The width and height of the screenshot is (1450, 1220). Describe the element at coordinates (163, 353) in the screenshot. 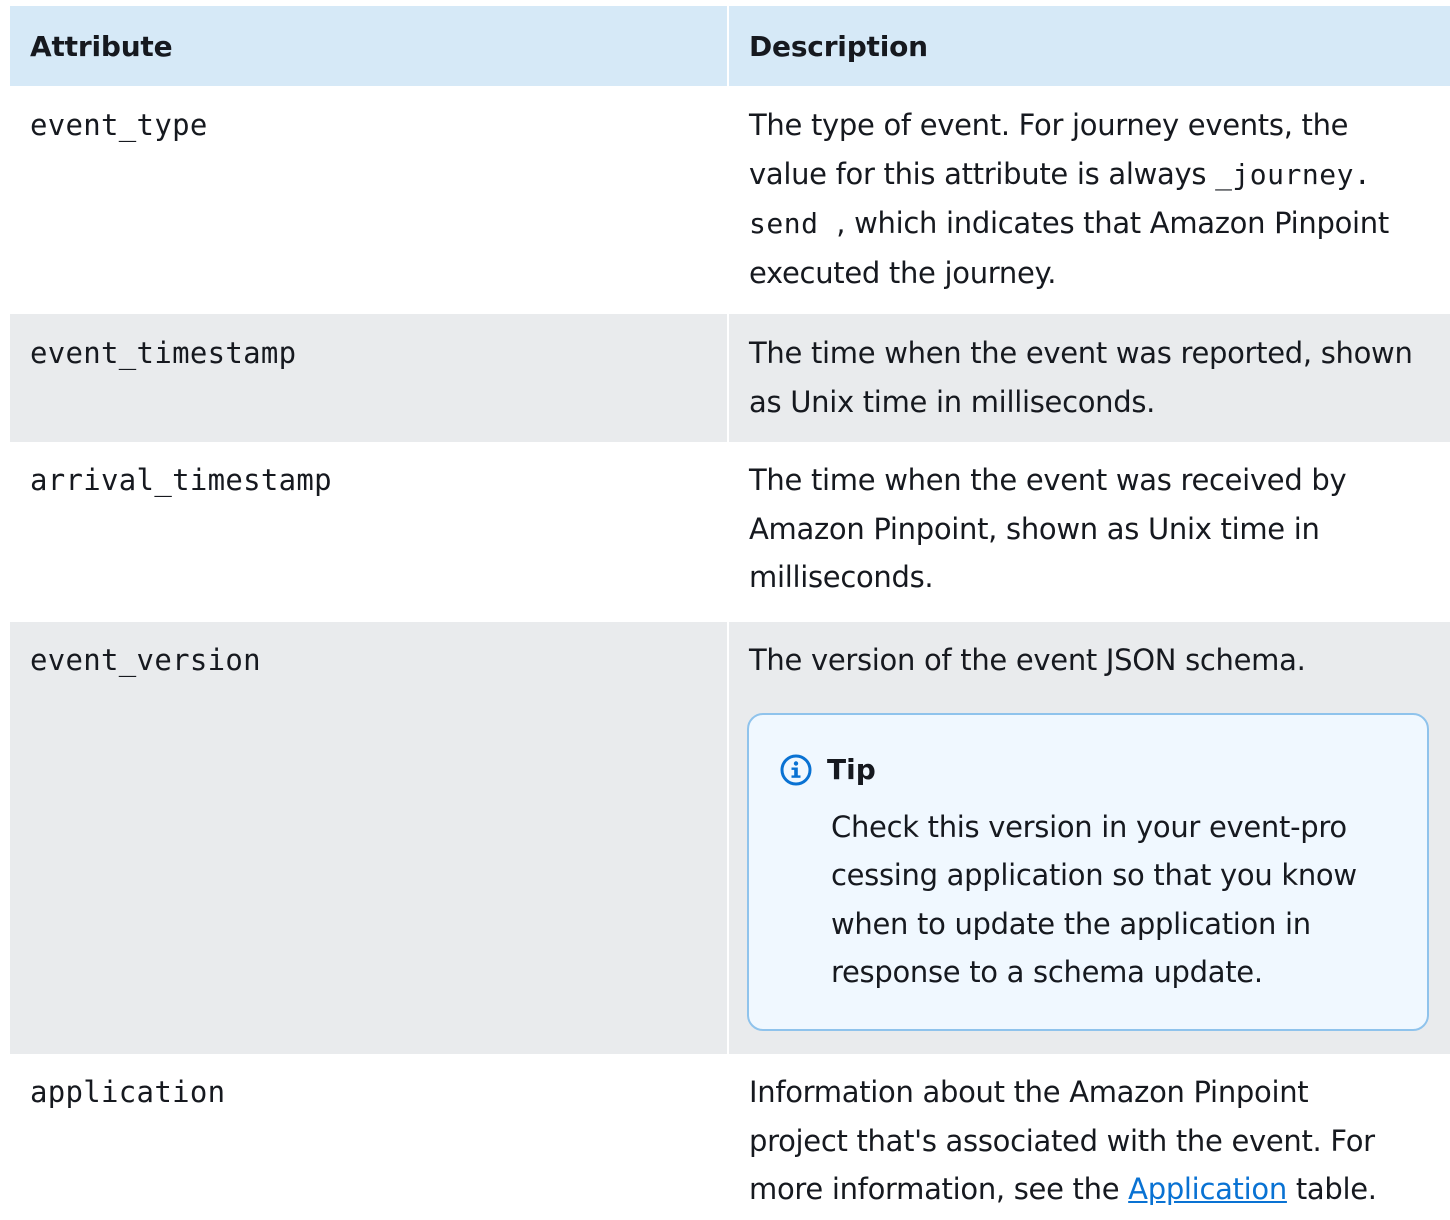

I see `attribute-name: event_timestamp` at that location.